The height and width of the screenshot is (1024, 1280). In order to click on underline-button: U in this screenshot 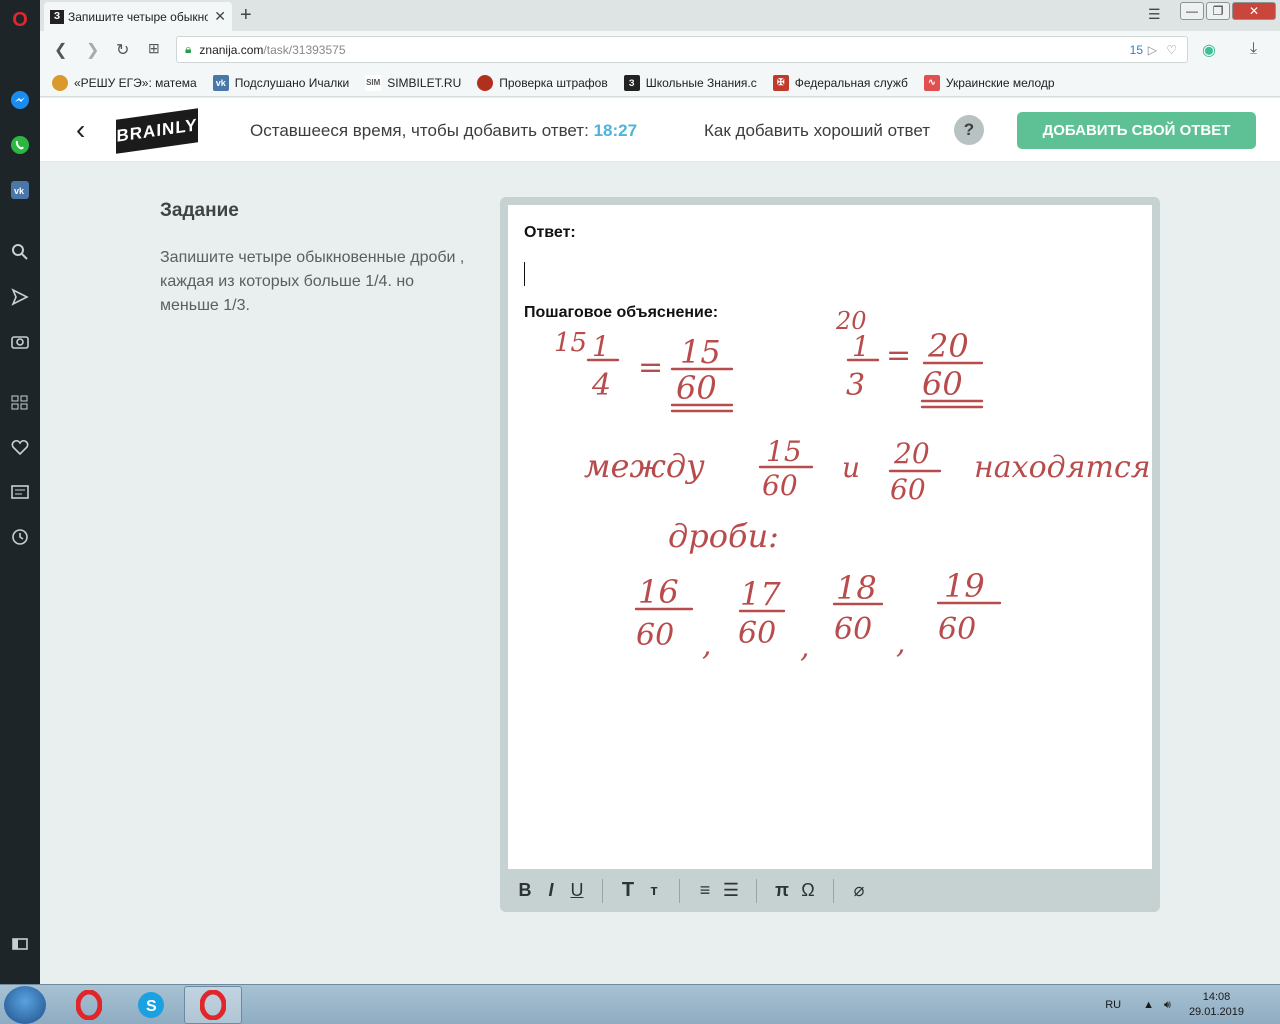, I will do `click(577, 890)`.